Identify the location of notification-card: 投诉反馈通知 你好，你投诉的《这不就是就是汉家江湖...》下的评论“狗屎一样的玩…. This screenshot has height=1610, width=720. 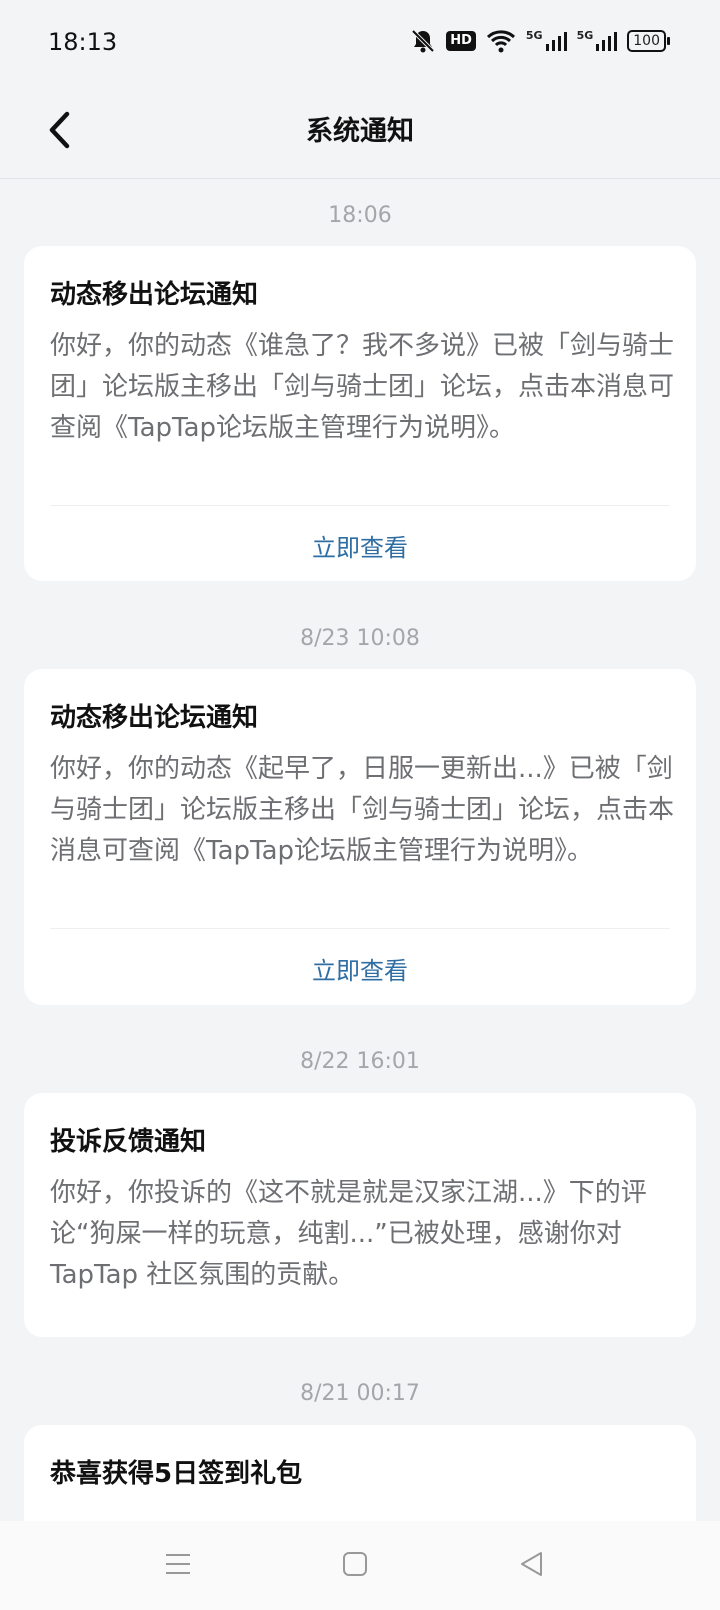
(360, 1215).